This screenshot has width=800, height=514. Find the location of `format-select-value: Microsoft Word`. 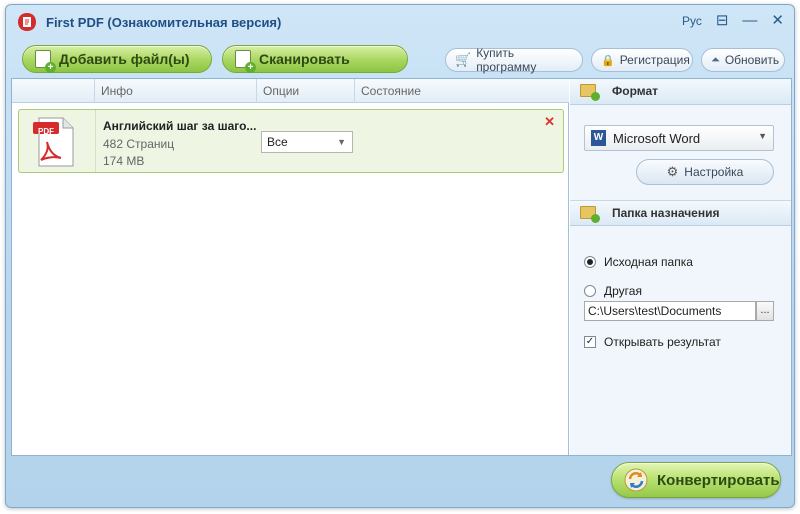

format-select-value: Microsoft Word is located at coordinates (657, 138).